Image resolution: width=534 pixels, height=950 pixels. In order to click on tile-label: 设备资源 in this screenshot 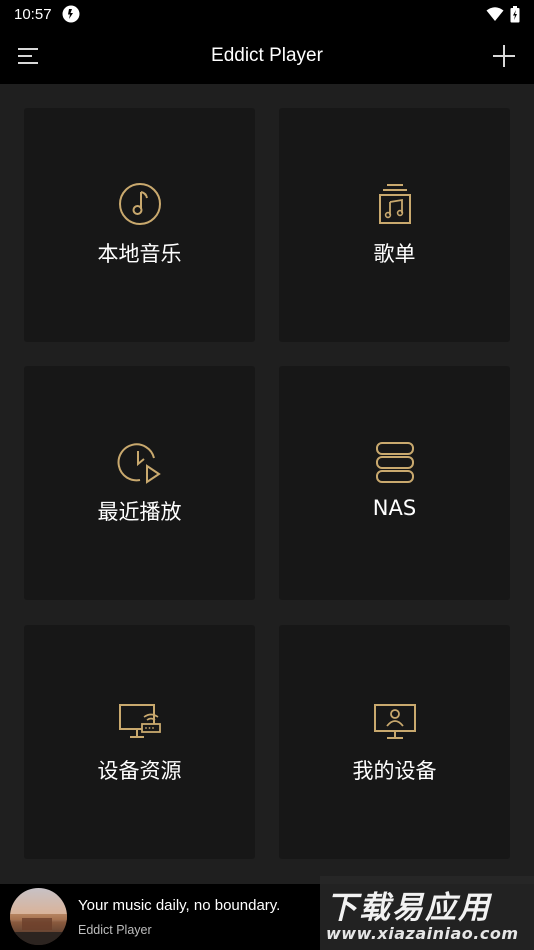, I will do `click(139, 771)`.